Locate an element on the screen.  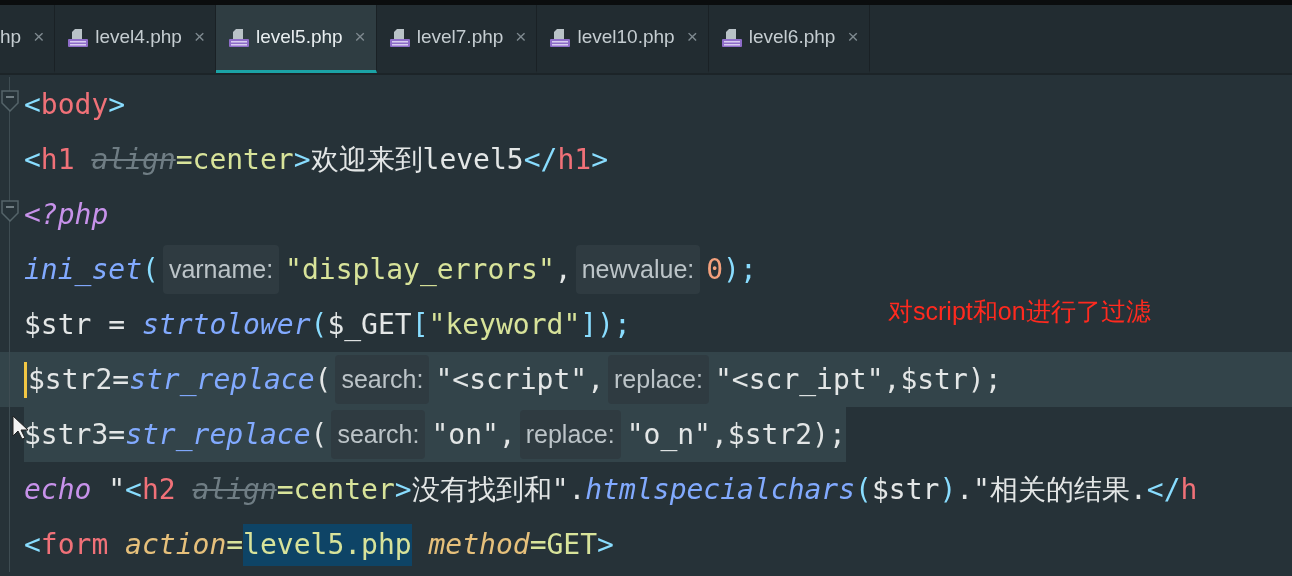
file-tab: level4.php × is located at coordinates (135, 39).